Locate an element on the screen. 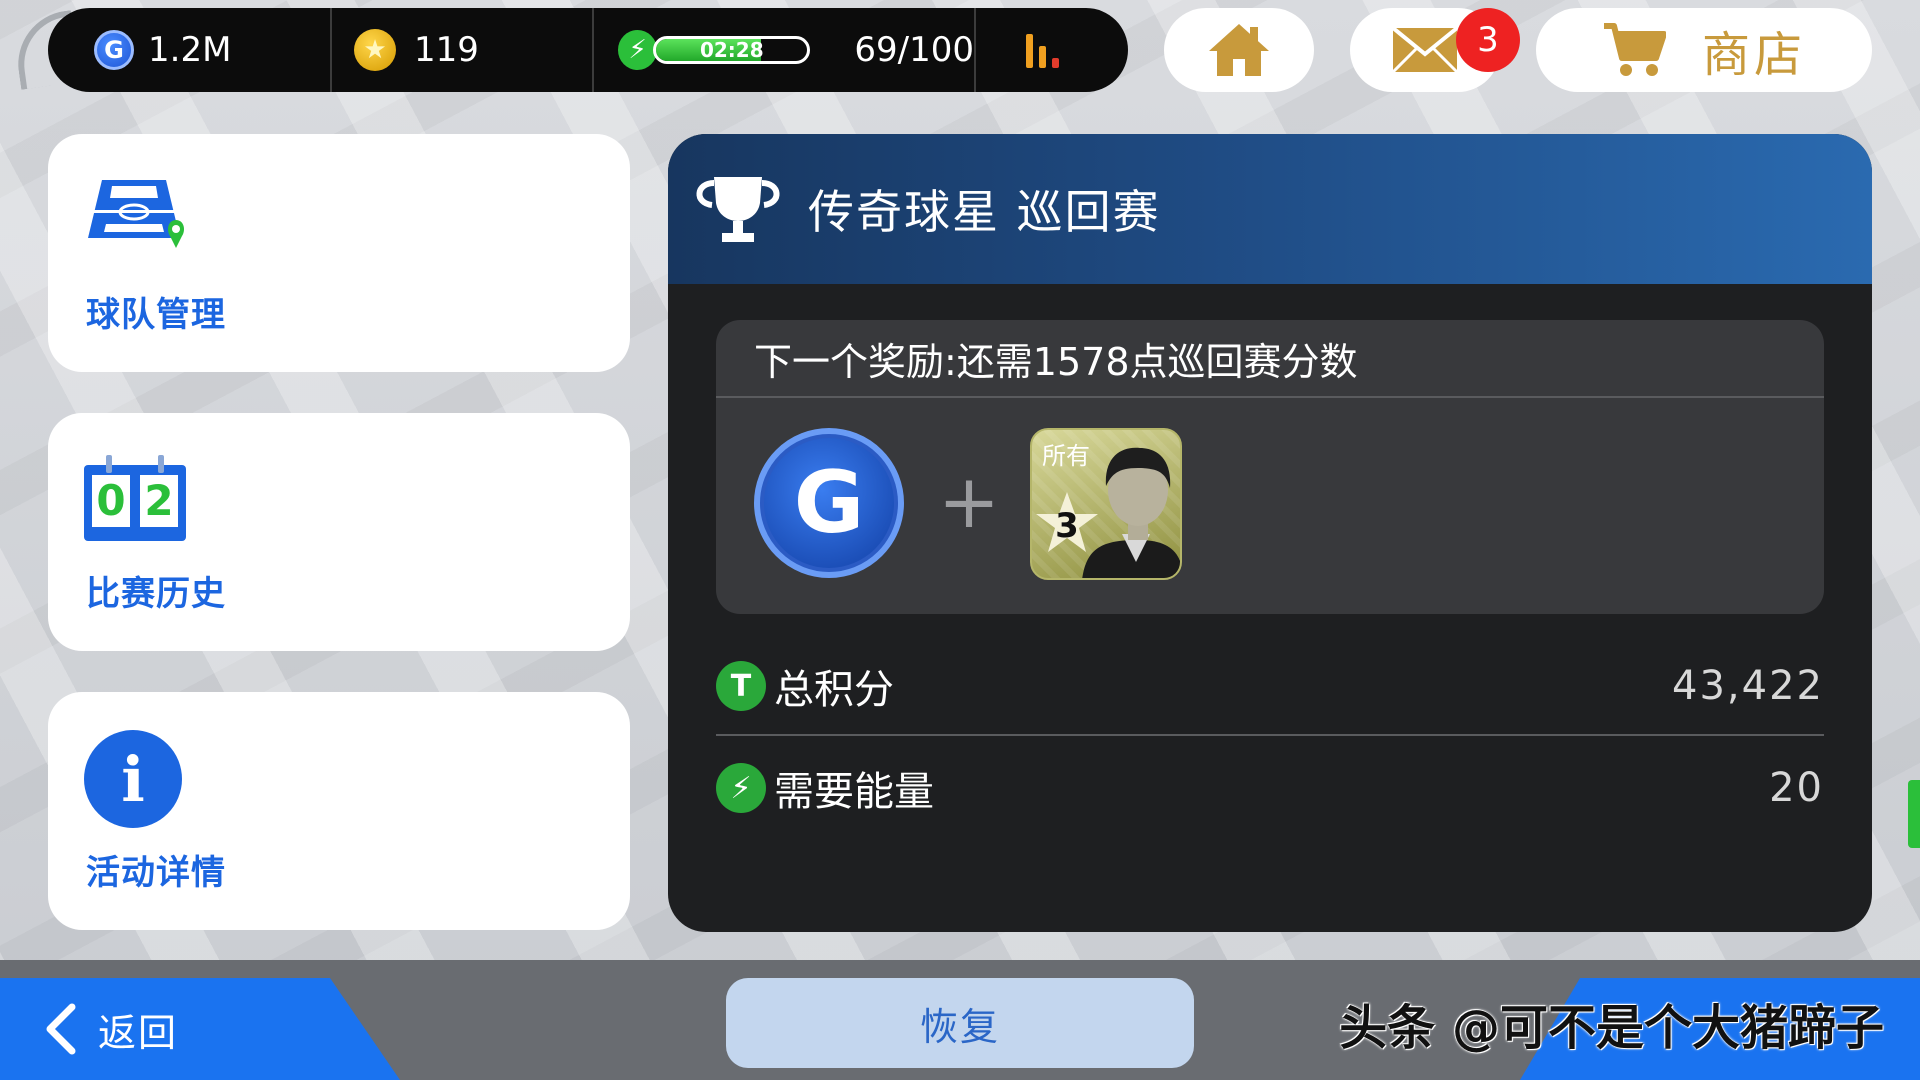 Image resolution: width=1920 pixels, height=1080 pixels. trophy-icon is located at coordinates (738, 209).